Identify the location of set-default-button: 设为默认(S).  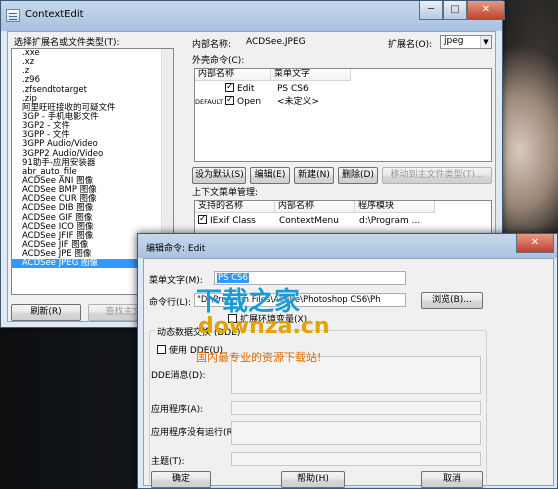
(219, 175).